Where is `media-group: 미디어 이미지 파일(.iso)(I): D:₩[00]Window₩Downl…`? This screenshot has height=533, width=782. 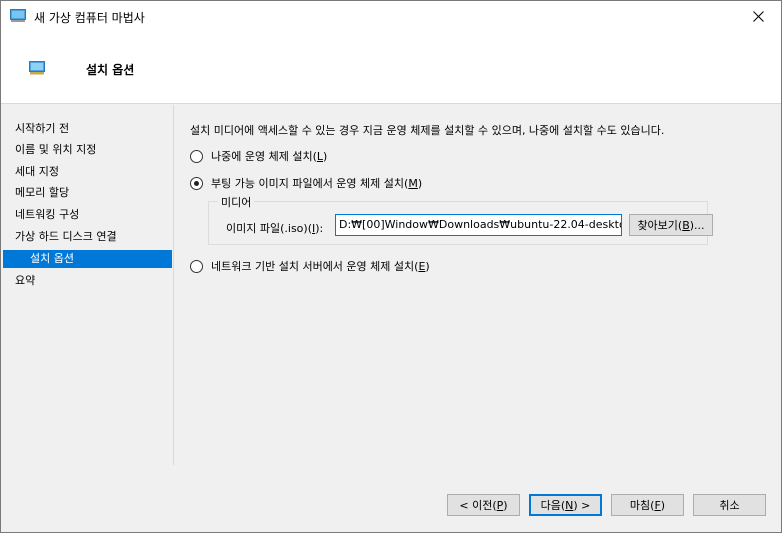
media-group: 미디어 이미지 파일(.iso)(I): D:₩[00]Window₩Downl… is located at coordinates (460, 219).